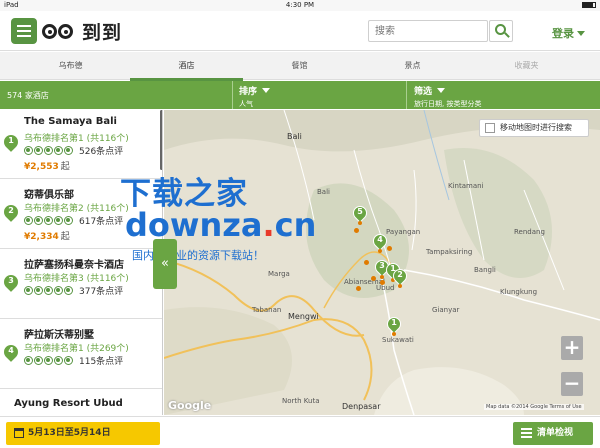 This screenshot has width=600, height=448. Describe the element at coordinates (49, 195) in the screenshot. I see `hotel-name: 窈蒂俱乐部` at that location.